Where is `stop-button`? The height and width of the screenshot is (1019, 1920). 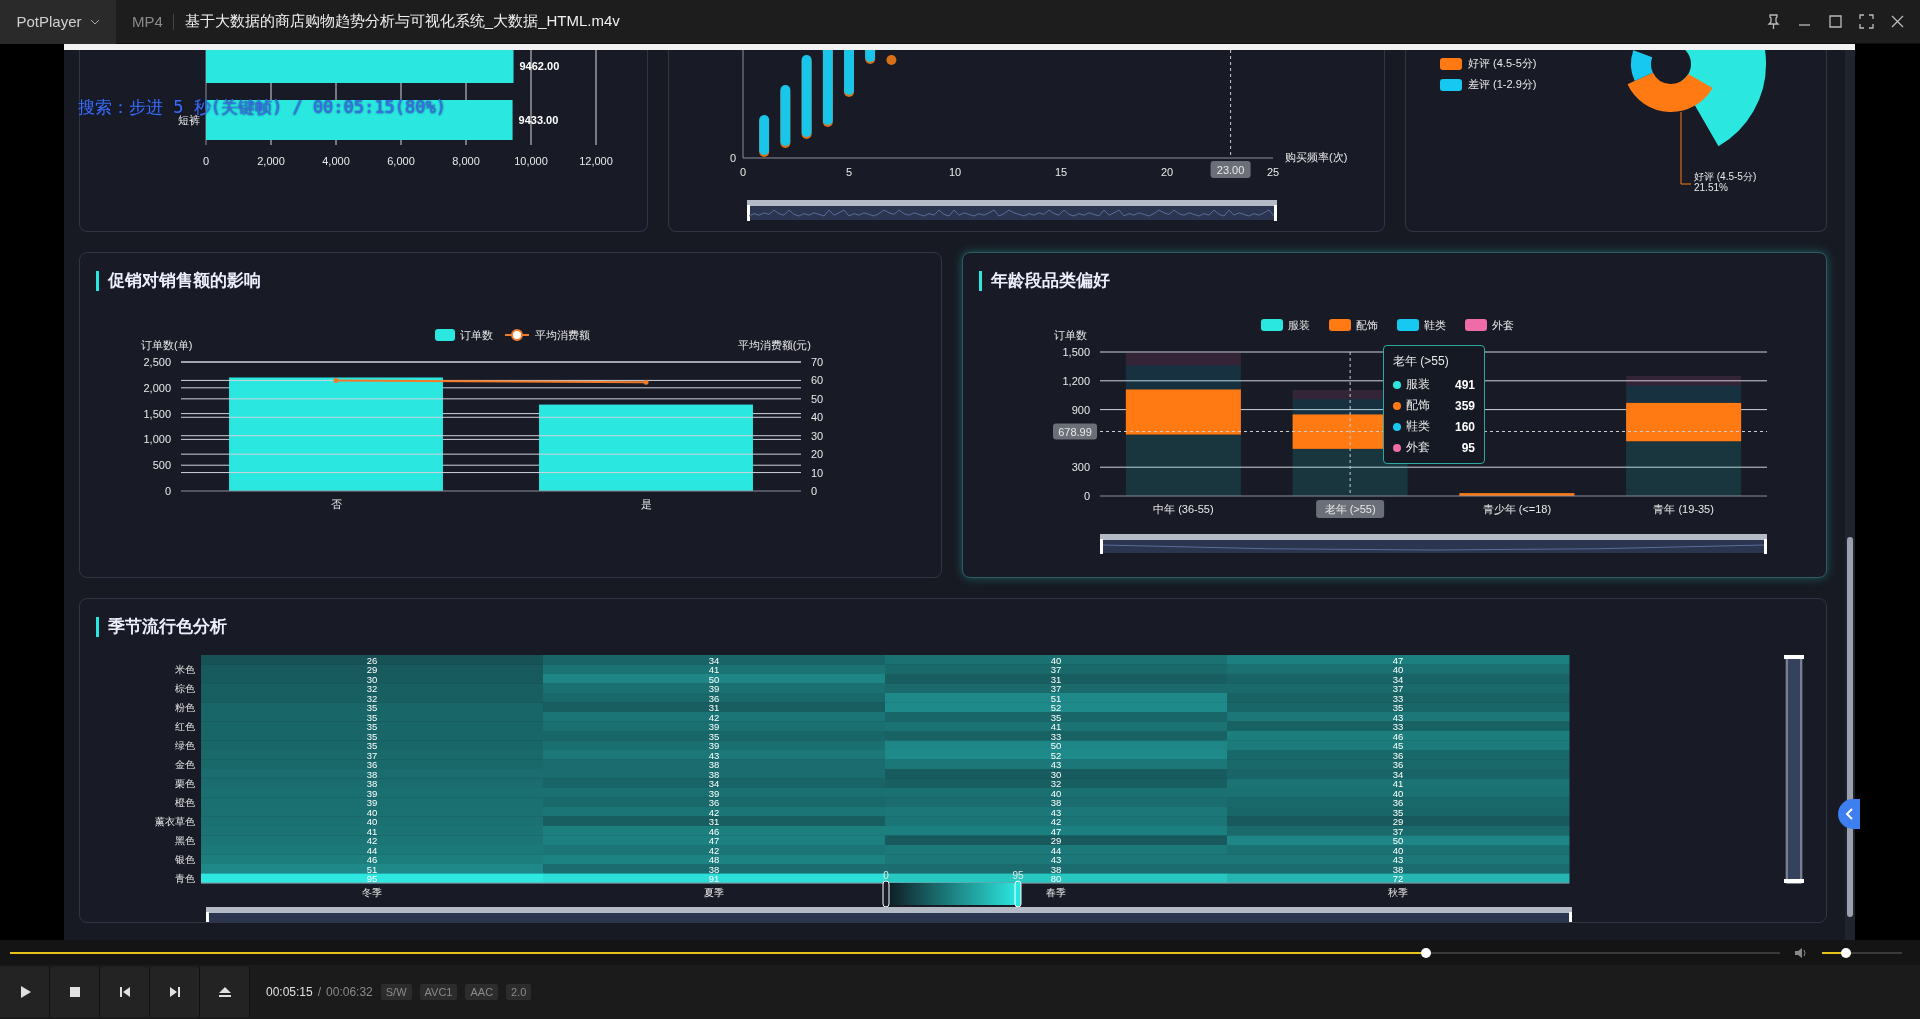
stop-button is located at coordinates (75, 992).